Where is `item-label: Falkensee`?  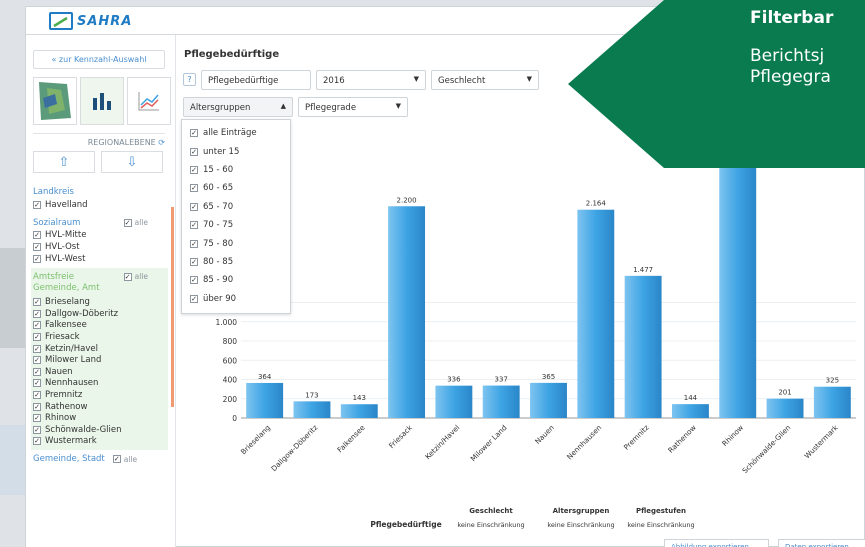 item-label: Falkensee is located at coordinates (66, 325).